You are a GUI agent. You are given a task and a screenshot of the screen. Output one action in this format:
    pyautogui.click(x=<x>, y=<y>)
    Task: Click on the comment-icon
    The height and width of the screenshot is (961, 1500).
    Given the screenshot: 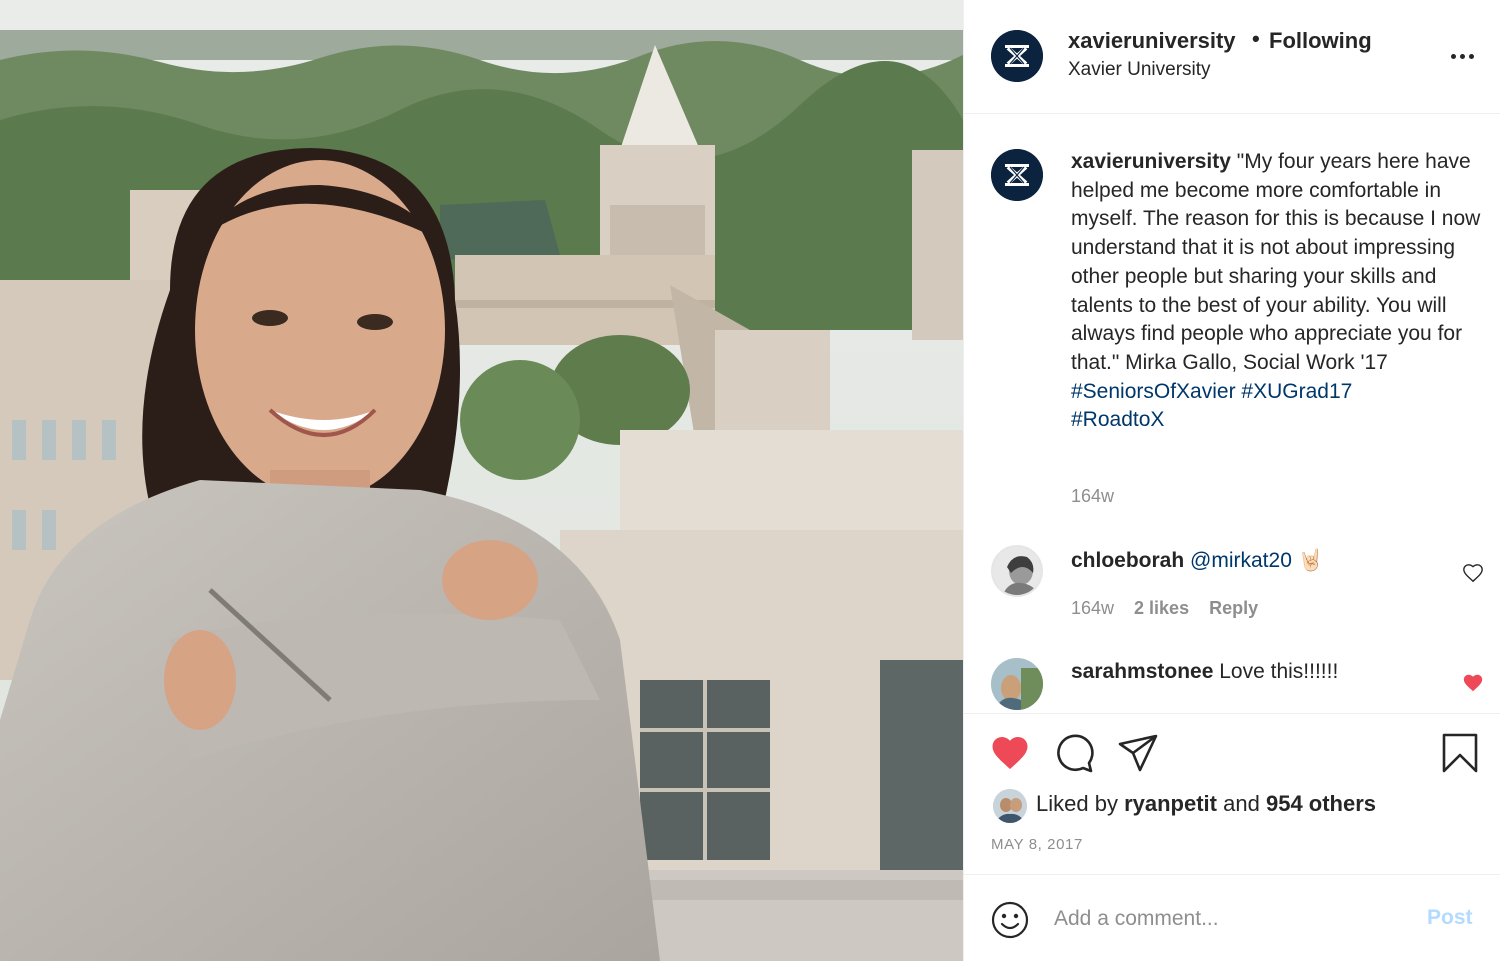 What is the action you would take?
    pyautogui.click(x=1074, y=753)
    